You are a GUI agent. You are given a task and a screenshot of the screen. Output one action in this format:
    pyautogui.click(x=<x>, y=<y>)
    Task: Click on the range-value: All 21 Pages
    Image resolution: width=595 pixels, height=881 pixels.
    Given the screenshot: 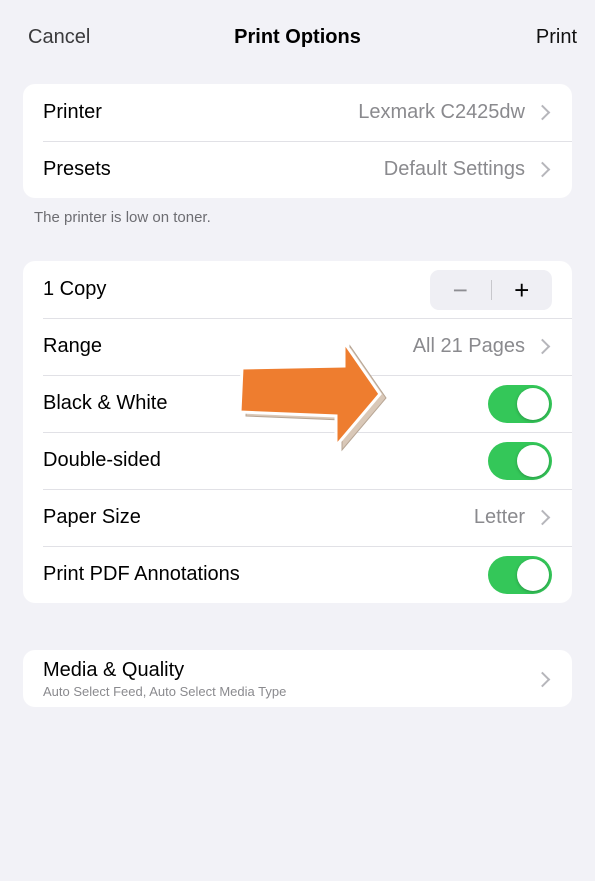 What is the action you would take?
    pyautogui.click(x=468, y=346)
    